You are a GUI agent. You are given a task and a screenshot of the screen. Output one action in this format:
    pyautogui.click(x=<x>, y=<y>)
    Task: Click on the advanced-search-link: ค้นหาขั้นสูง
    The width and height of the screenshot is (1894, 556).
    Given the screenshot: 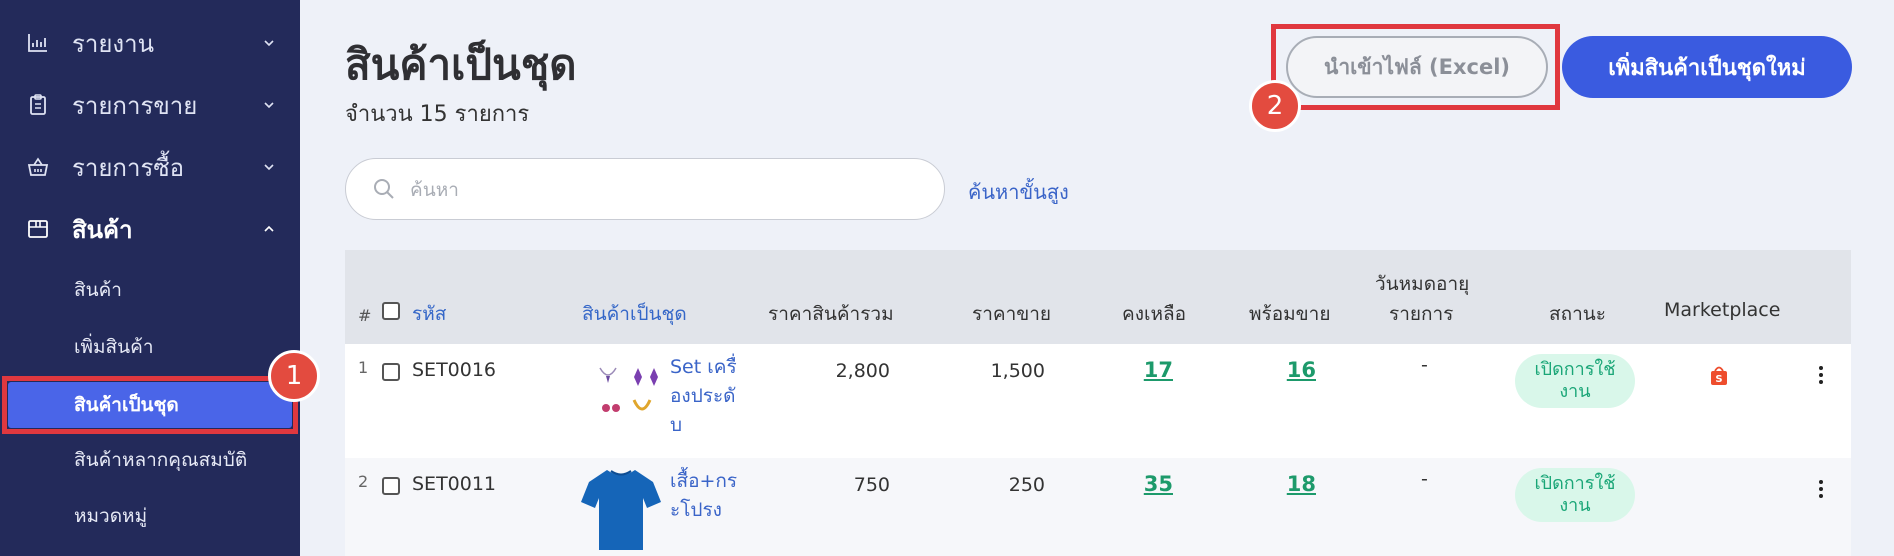 What is the action you would take?
    pyautogui.click(x=1018, y=192)
    